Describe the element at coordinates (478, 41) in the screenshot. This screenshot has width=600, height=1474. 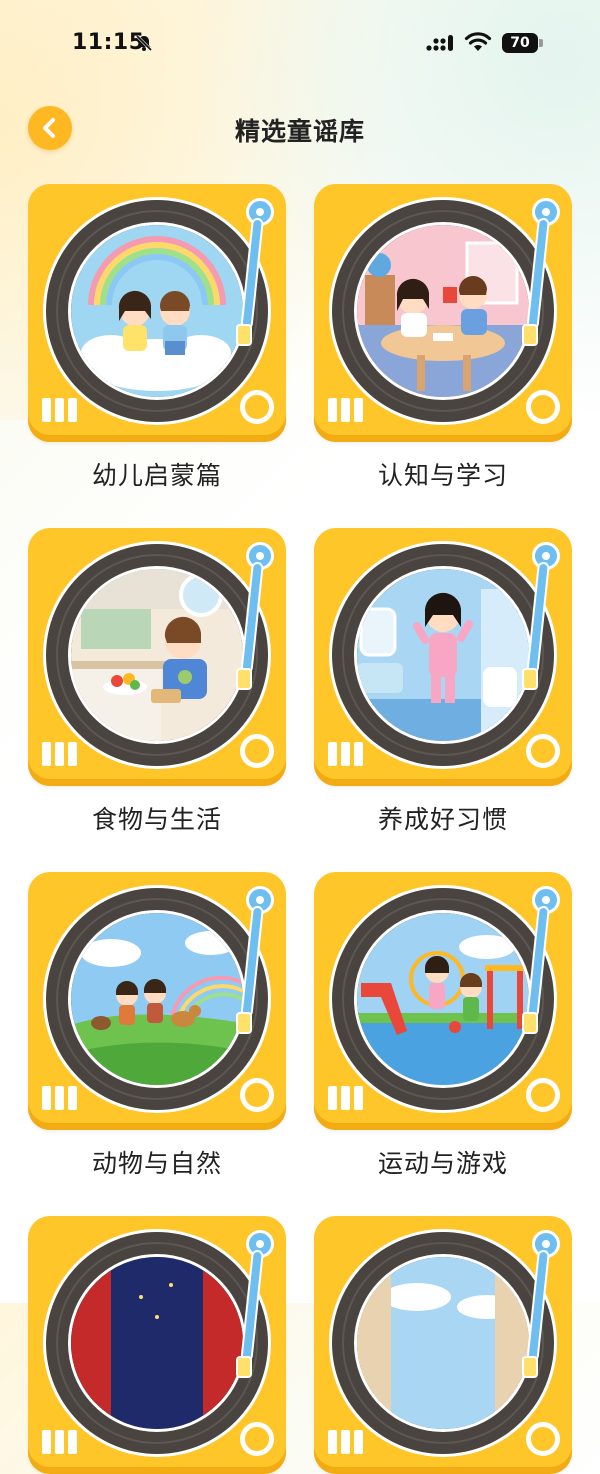
I see `wifi-icon` at that location.